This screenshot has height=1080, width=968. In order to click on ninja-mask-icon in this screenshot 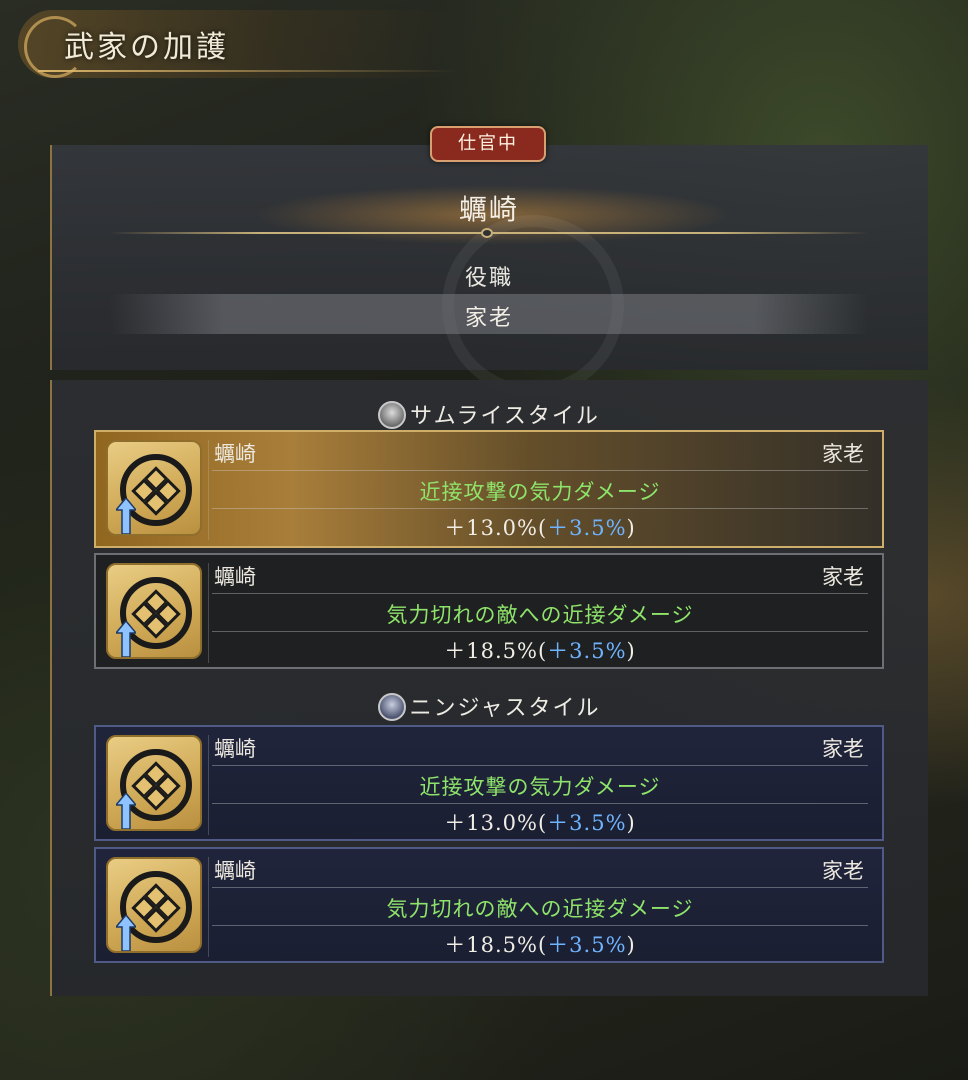, I will do `click(391, 707)`.